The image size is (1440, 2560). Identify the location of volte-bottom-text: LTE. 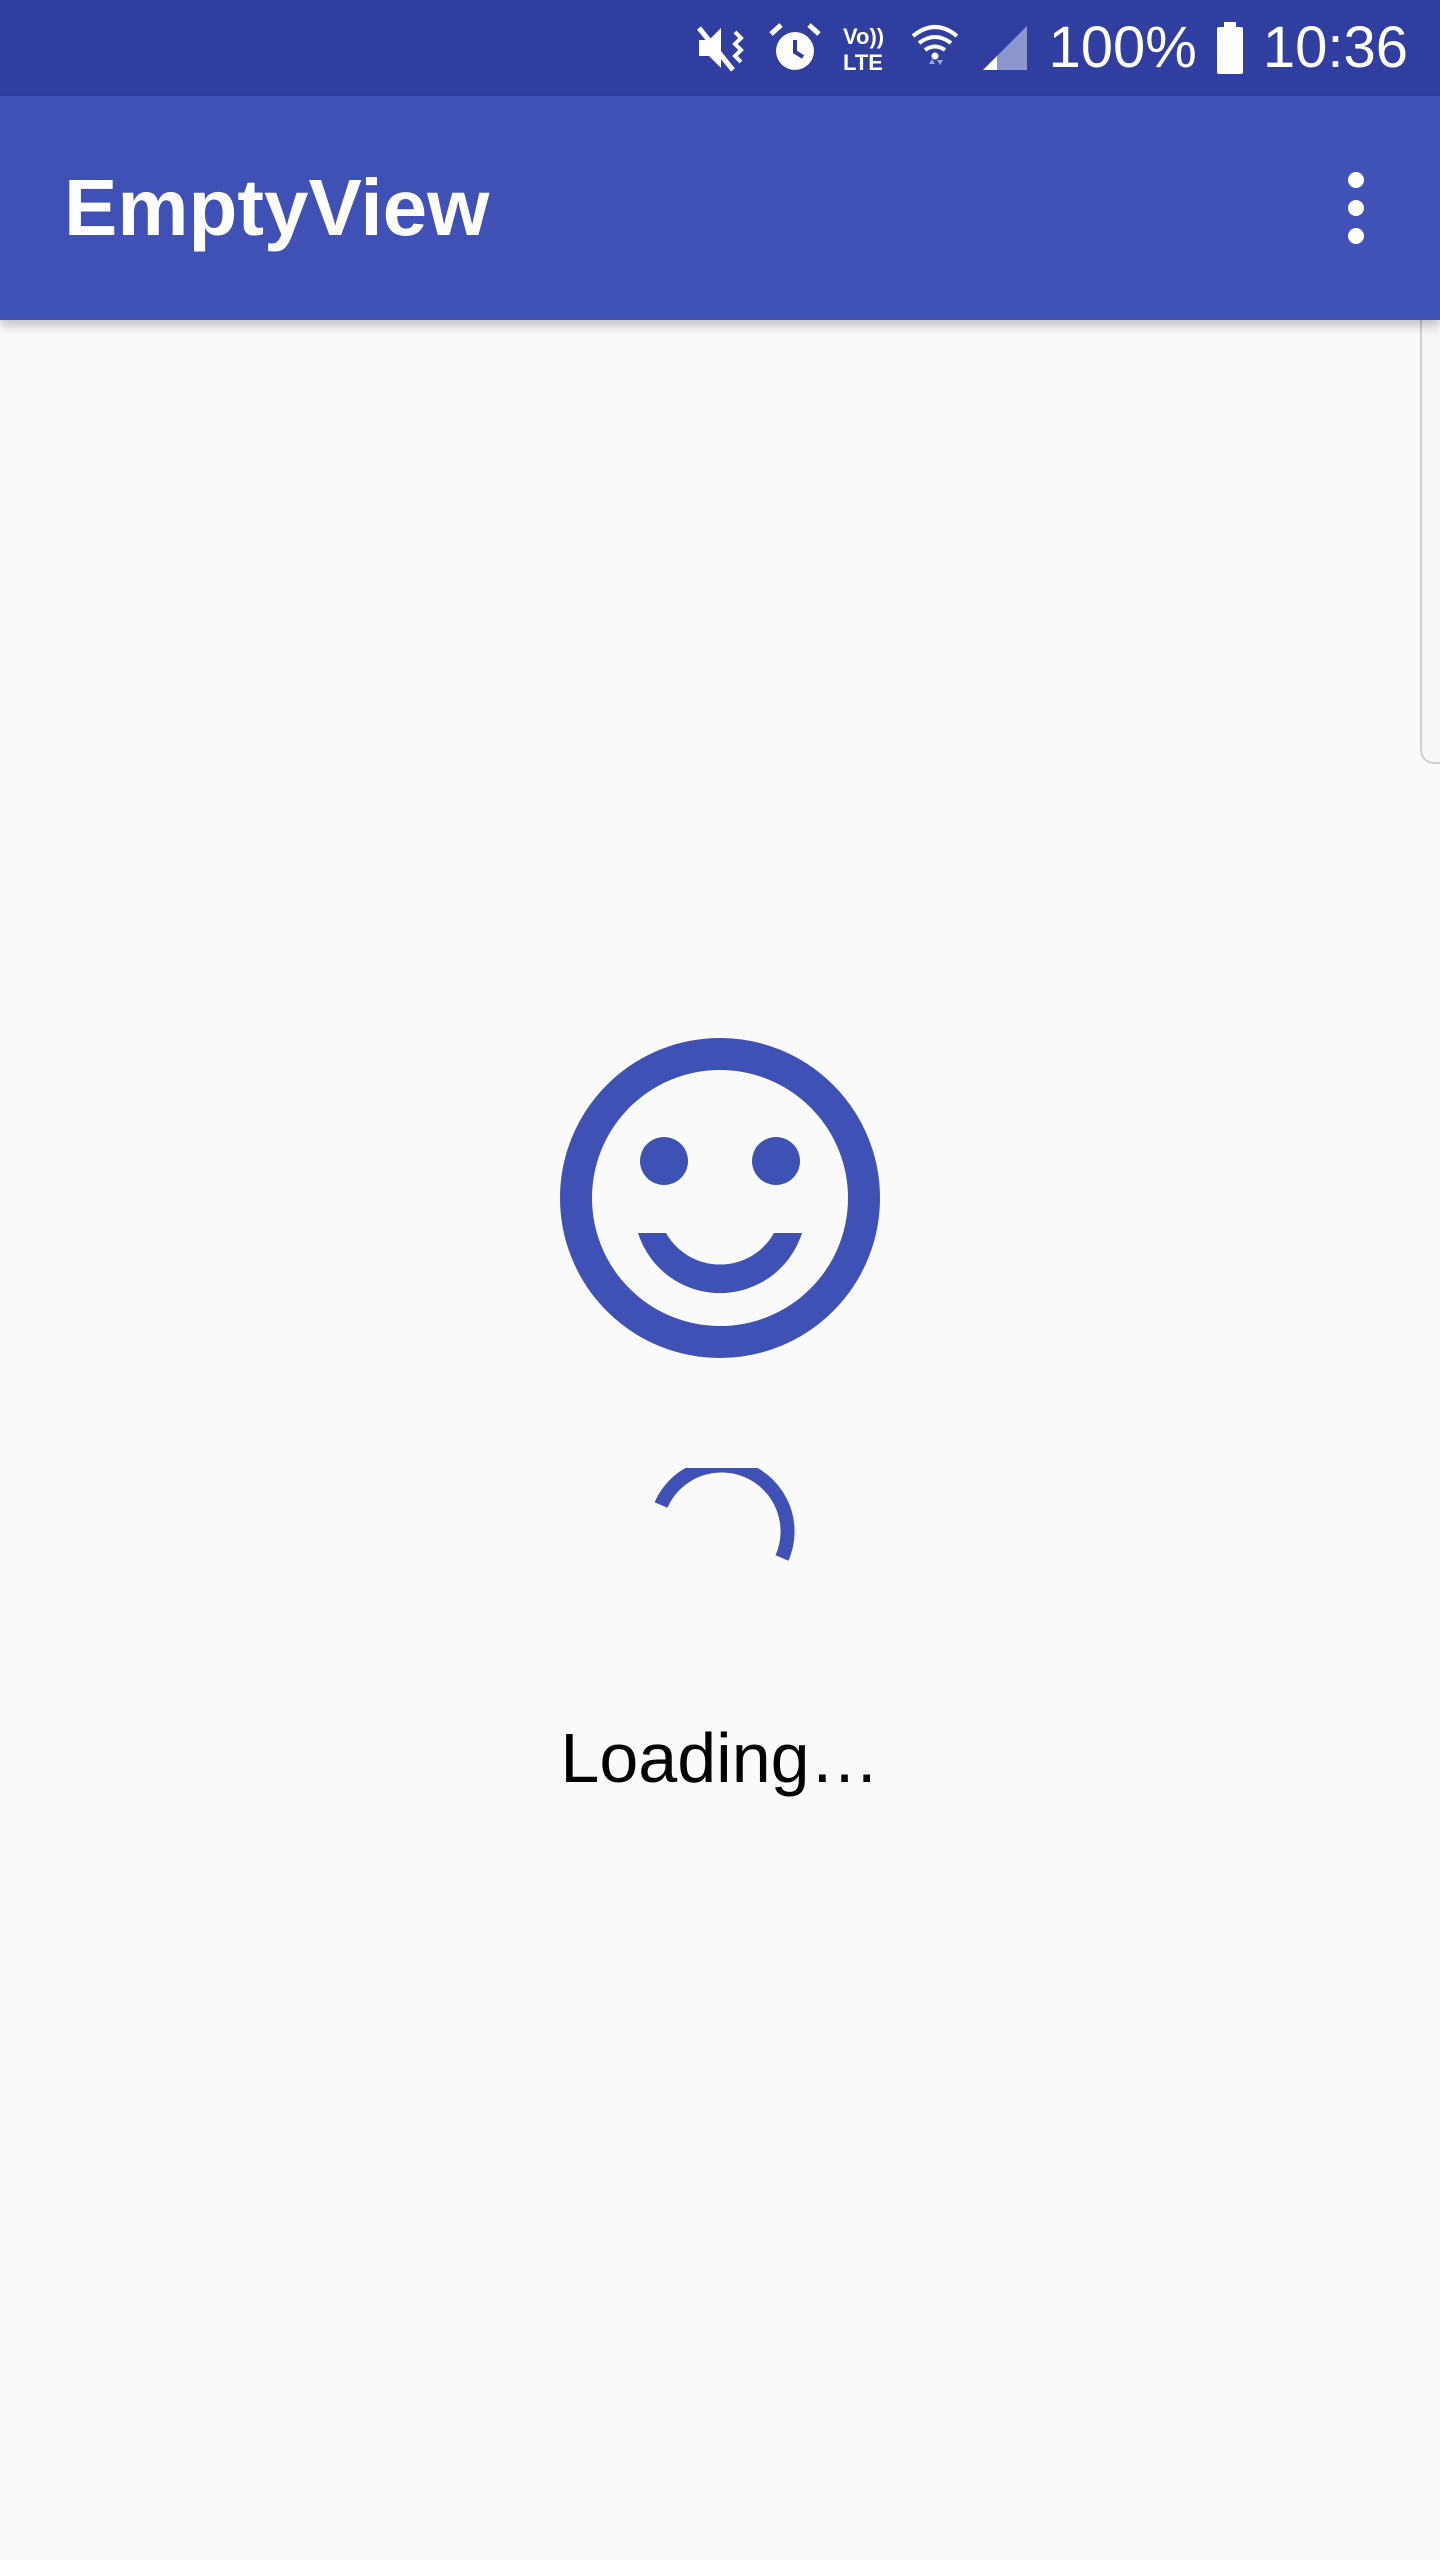
(863, 62).